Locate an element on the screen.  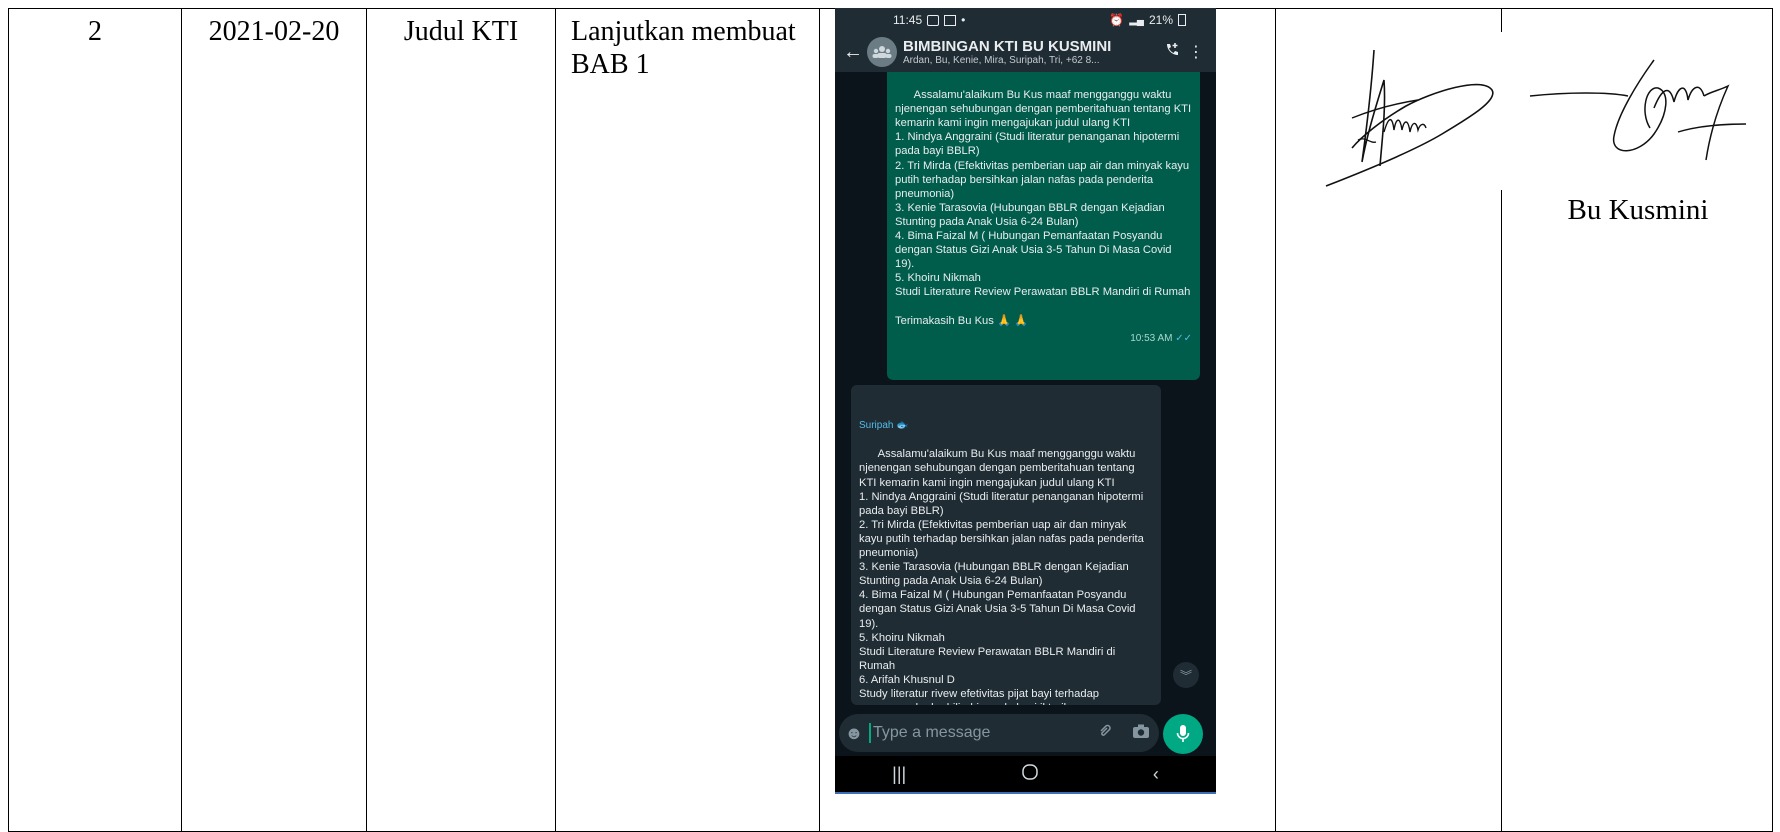
alarm-icon: ⏰ is located at coordinates (1117, 20).